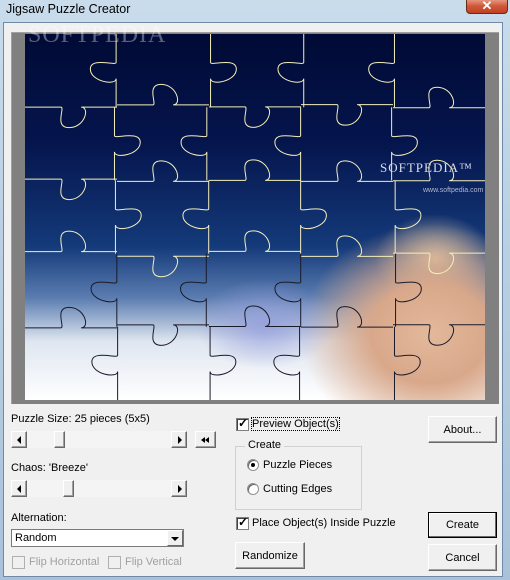 This screenshot has height=580, width=510. I want to click on flip-horizontal-label: Flip Horizontal, so click(64, 562).